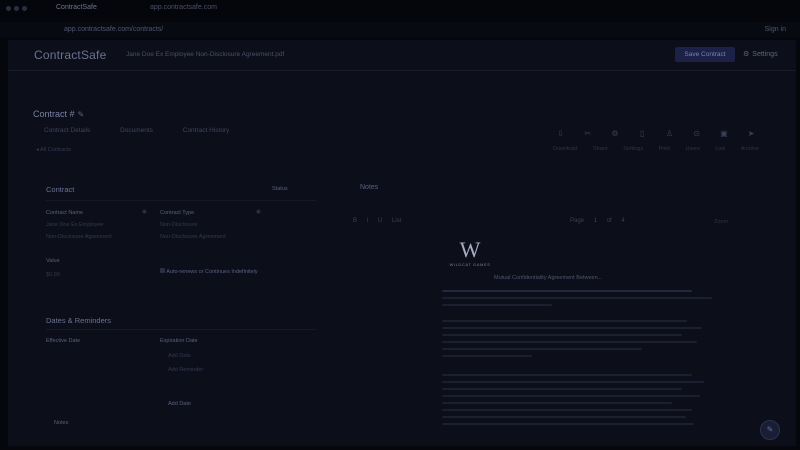 This screenshot has width=800, height=450. Describe the element at coordinates (18, 9) in the screenshot. I see `window-controls` at that location.